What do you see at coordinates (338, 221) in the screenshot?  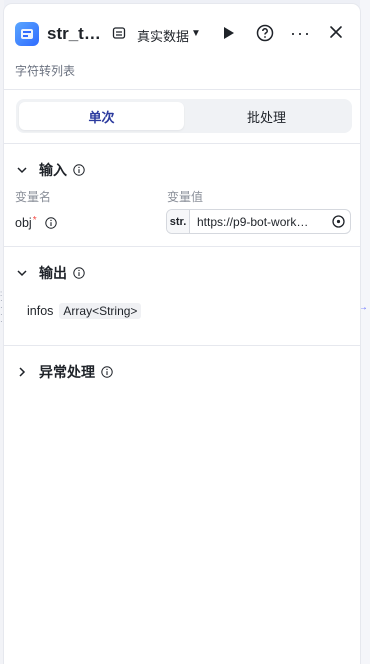 I see `target-icon` at bounding box center [338, 221].